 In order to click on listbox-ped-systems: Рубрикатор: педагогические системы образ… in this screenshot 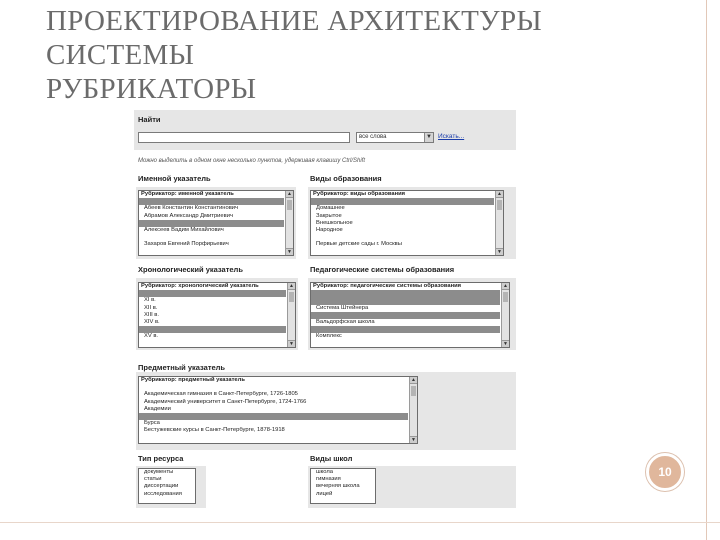, I will do `click(410, 315)`.